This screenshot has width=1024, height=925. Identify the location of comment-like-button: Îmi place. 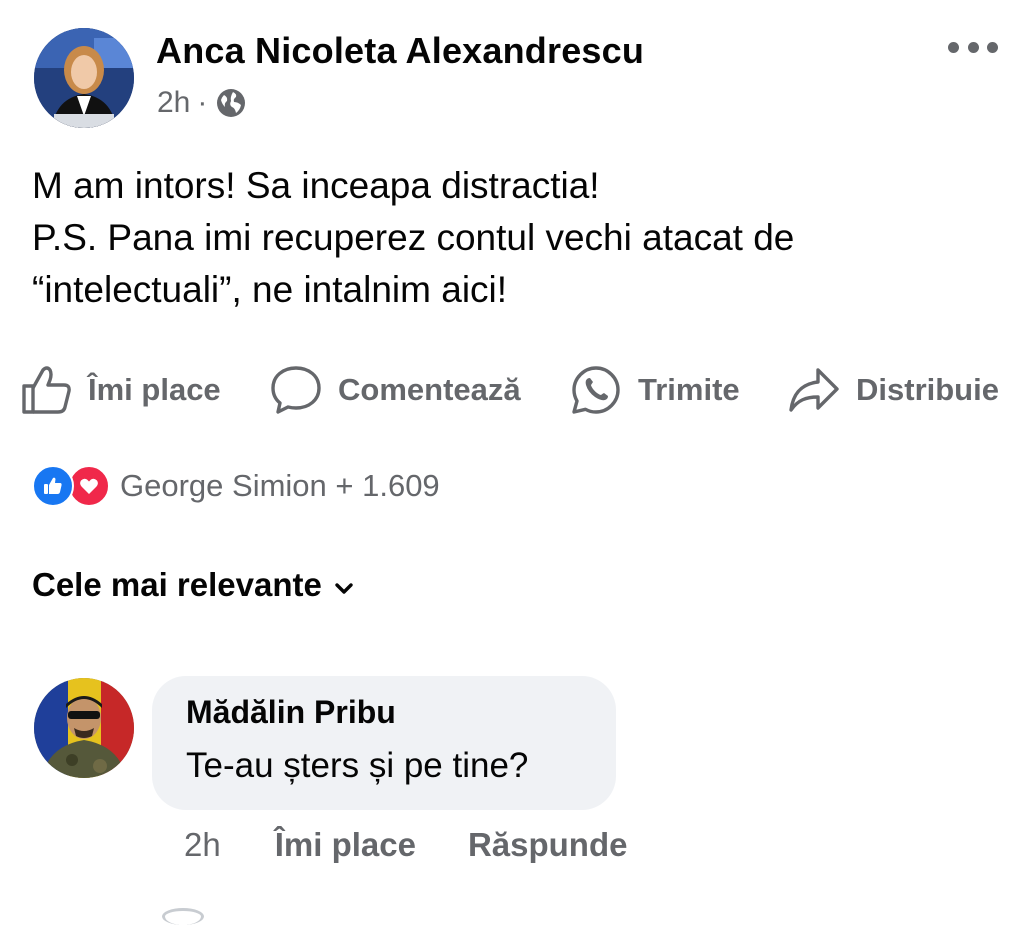
(345, 845).